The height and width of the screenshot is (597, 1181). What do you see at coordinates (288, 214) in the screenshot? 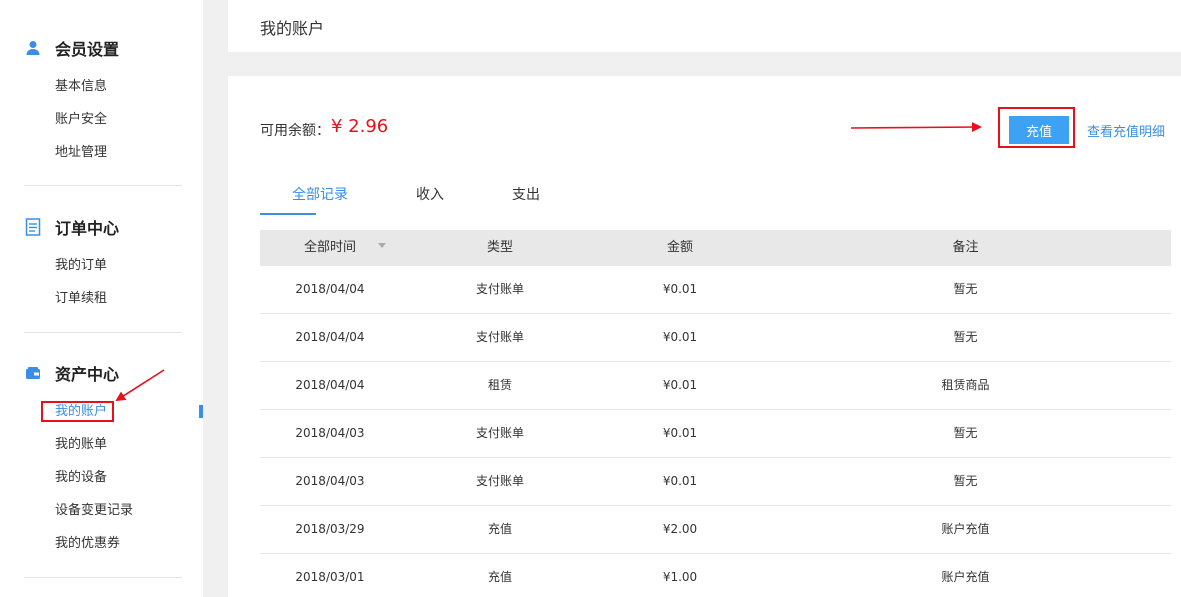
I see `active-tab-underline` at bounding box center [288, 214].